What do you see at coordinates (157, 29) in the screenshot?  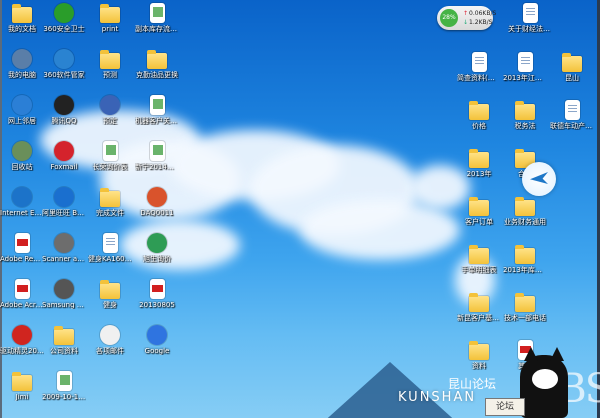 I see `desktop-icon-label: 副本库存流量表1307` at bounding box center [157, 29].